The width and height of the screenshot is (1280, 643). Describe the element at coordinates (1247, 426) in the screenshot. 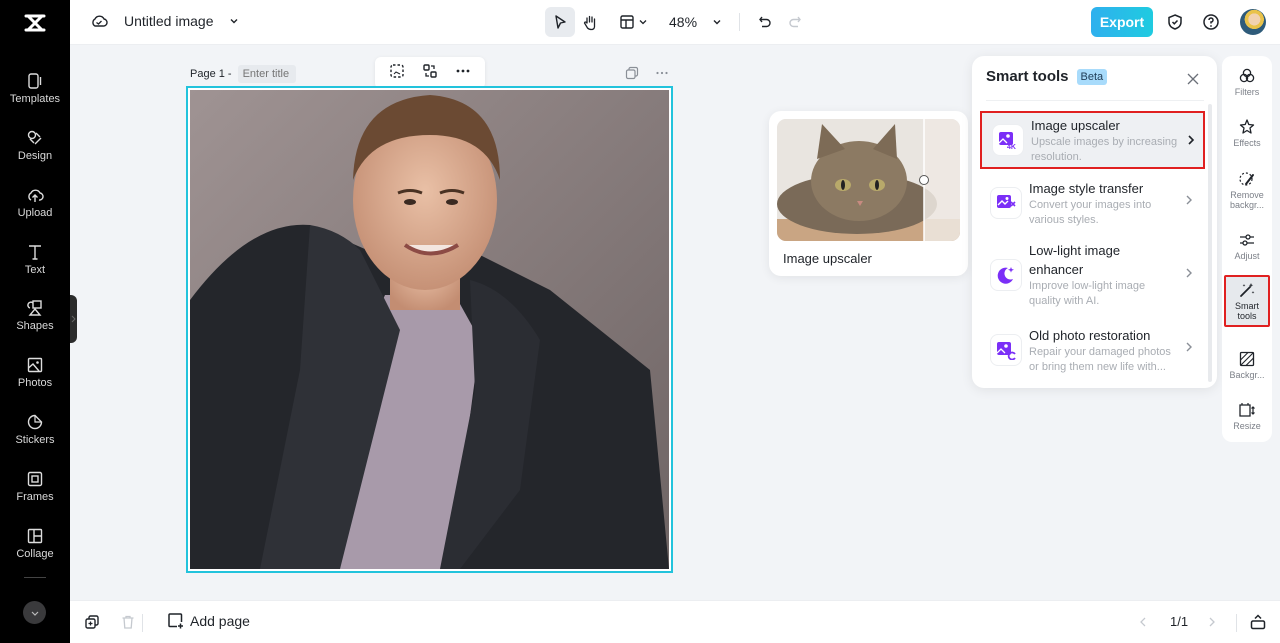

I see `rail-item-label: Resize` at that location.